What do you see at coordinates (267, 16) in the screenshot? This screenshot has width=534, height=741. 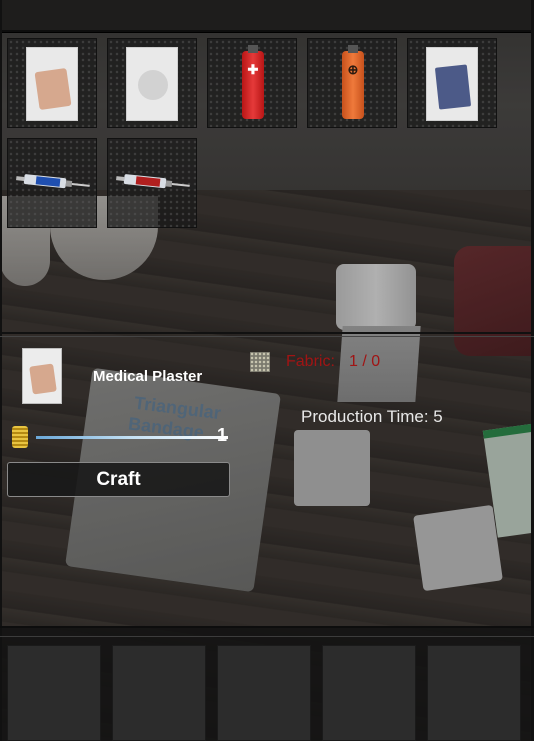 I see `top-bar` at bounding box center [267, 16].